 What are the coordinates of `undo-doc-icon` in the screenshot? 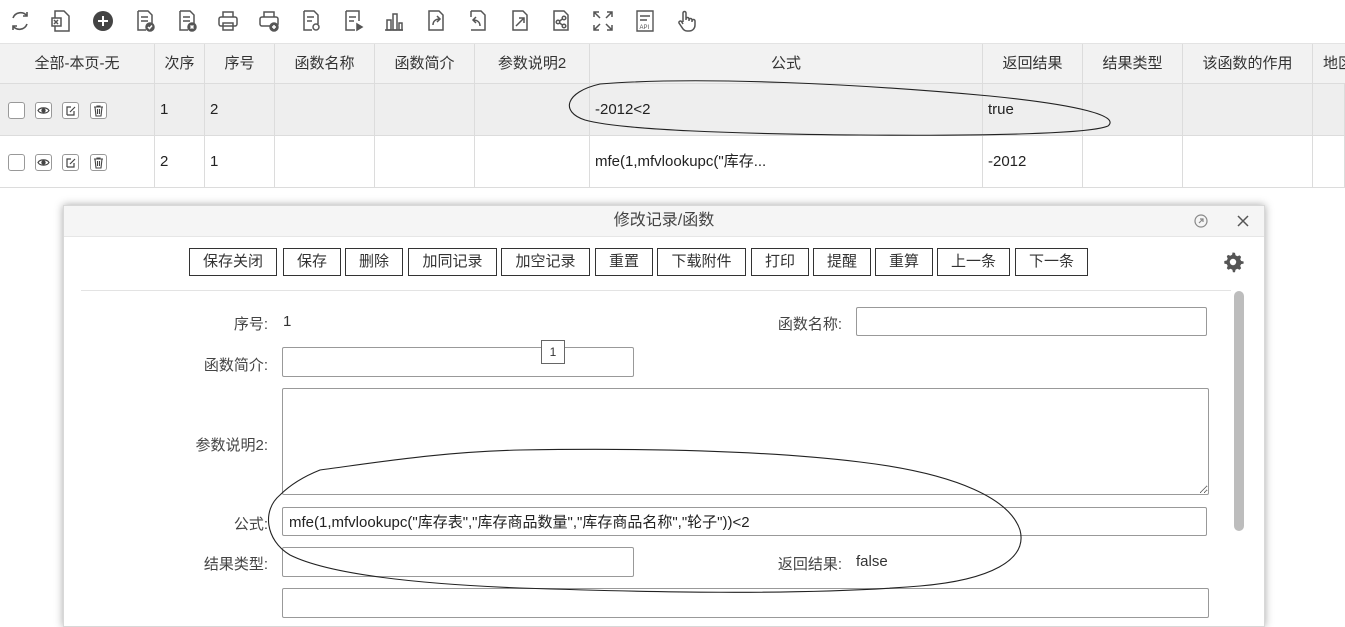 It's located at (478, 21).